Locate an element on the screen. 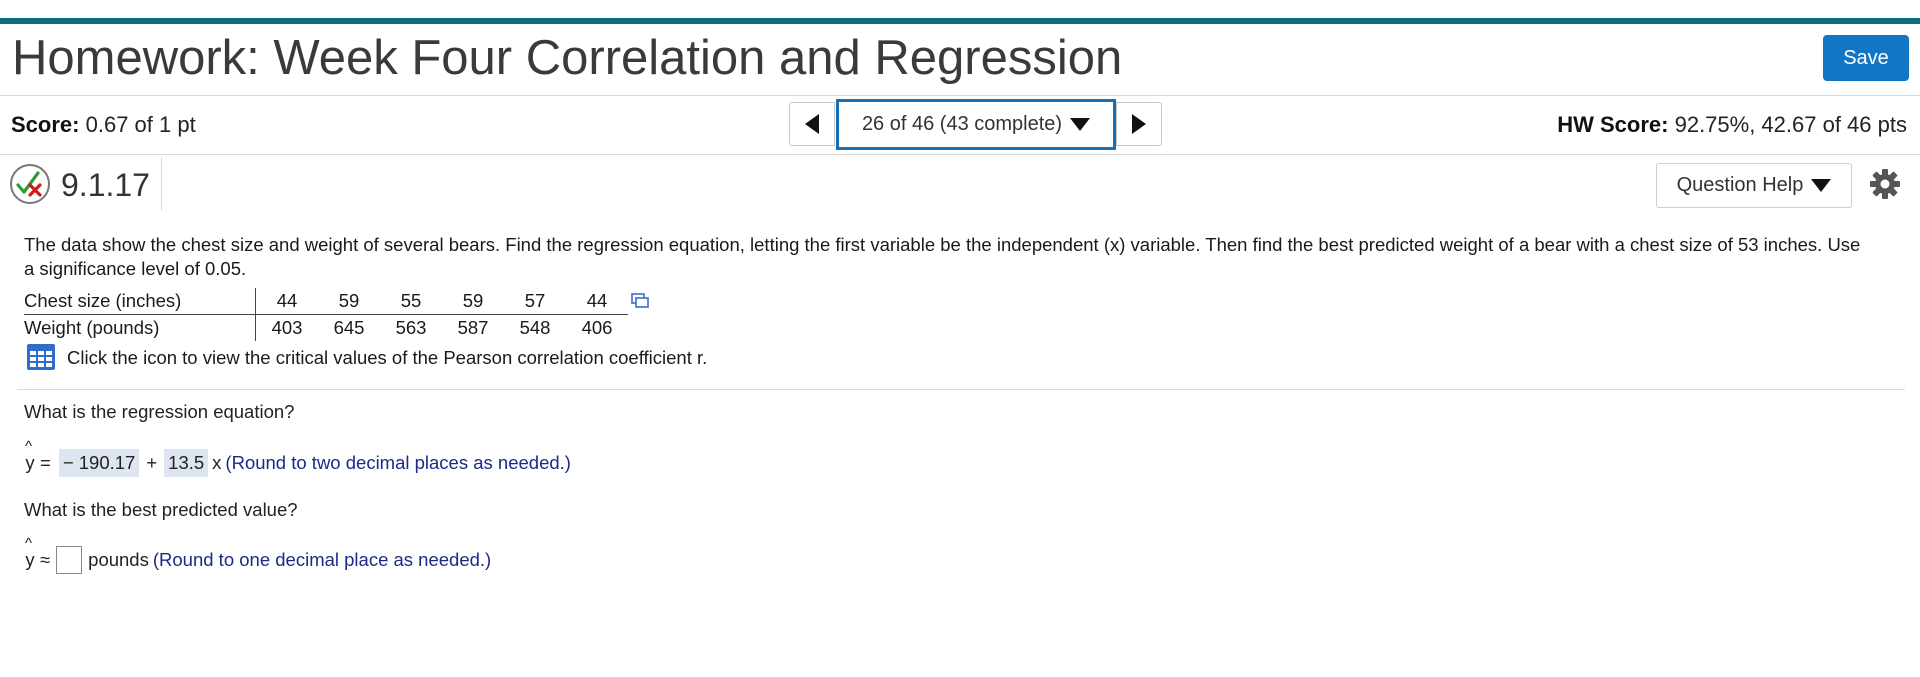 This screenshot has height=677, width=1920. rounding-hint: (Round to one decimal place as needed.) is located at coordinates (322, 559).